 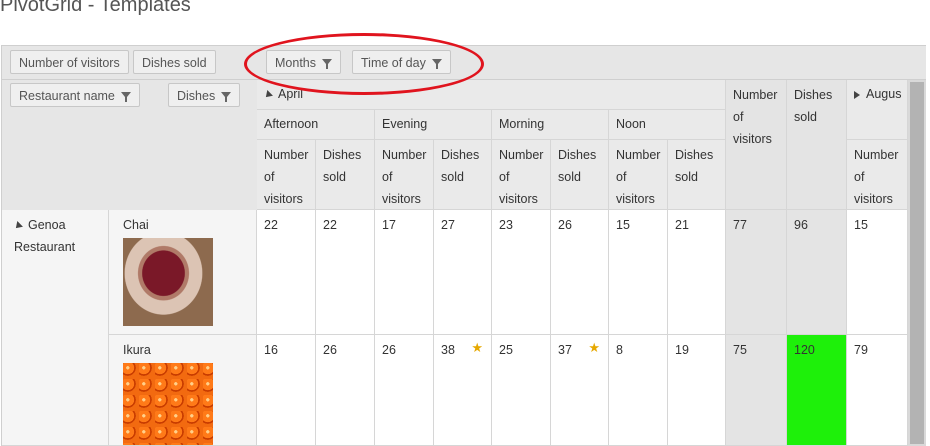 What do you see at coordinates (550, 125) in the screenshot?
I see `column-header-morning: Morning` at bounding box center [550, 125].